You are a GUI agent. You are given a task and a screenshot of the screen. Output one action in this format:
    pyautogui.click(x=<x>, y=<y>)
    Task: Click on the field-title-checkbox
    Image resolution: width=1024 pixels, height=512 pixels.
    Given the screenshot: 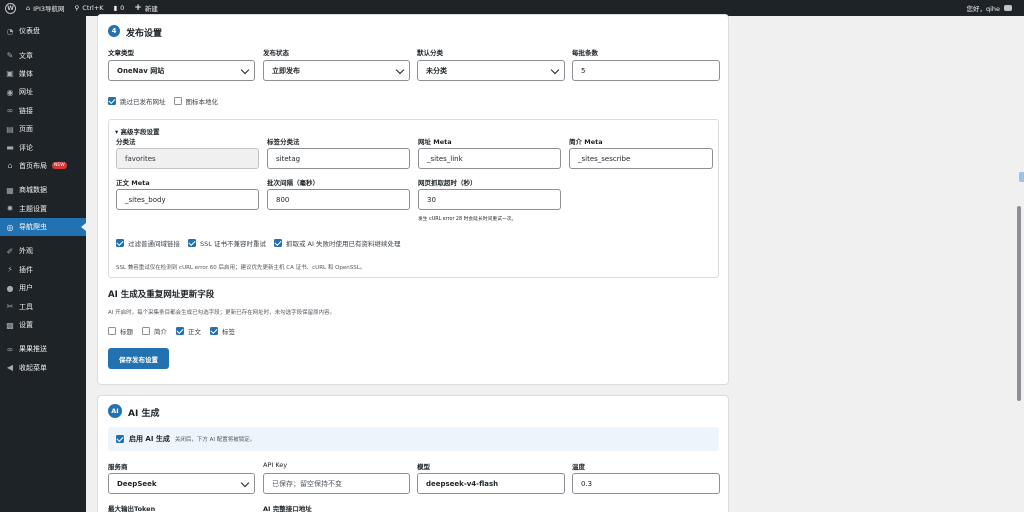 What is the action you would take?
    pyautogui.click(x=112, y=331)
    